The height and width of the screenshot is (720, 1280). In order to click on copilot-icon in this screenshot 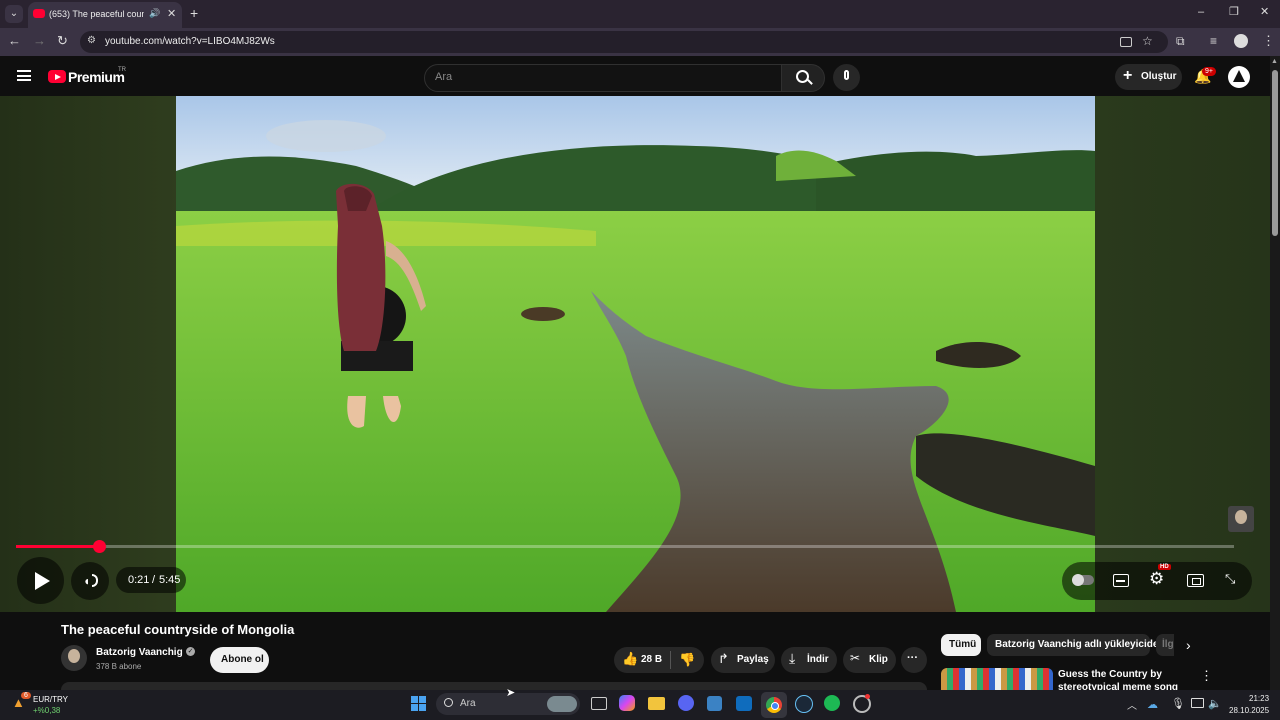, I will do `click(627, 703)`.